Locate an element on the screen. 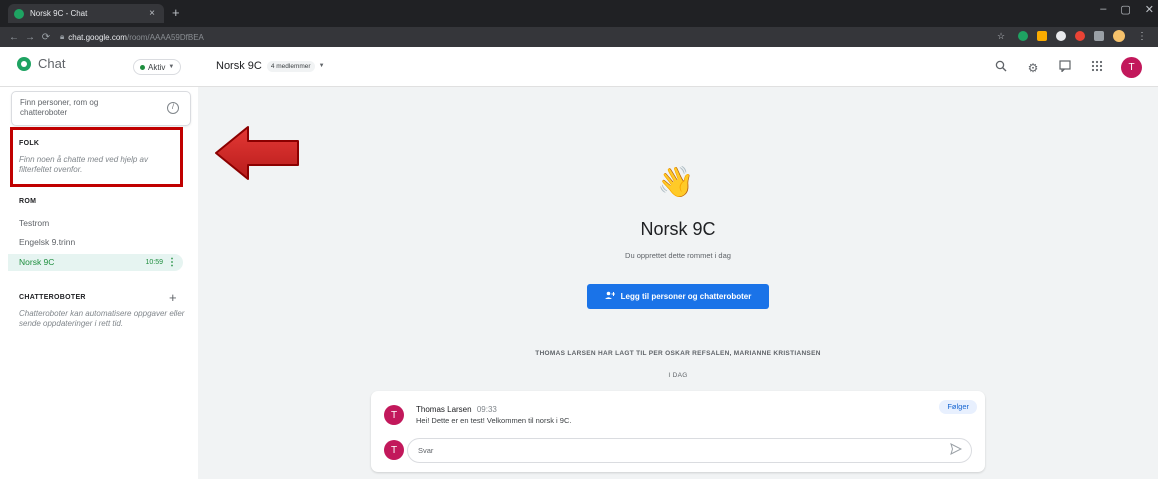  status-label: Aktiv is located at coordinates (157, 67).